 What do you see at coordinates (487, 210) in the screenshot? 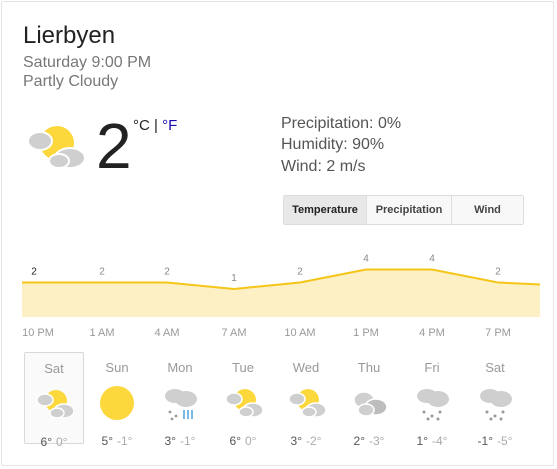
I see `tab-wind: Wind` at bounding box center [487, 210].